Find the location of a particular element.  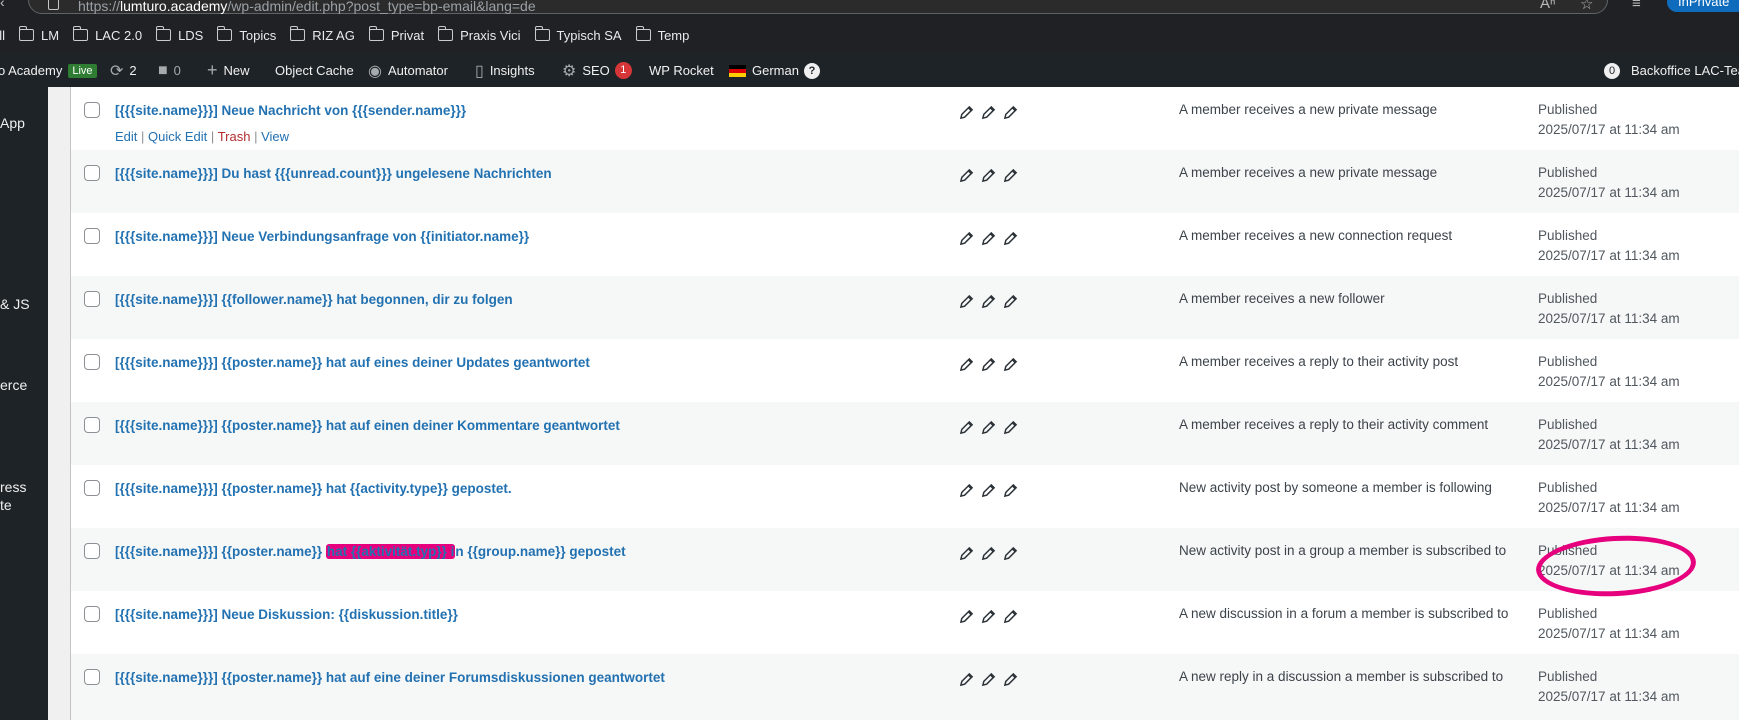

sidebar-item-css-js: & JS is located at coordinates (15, 304).